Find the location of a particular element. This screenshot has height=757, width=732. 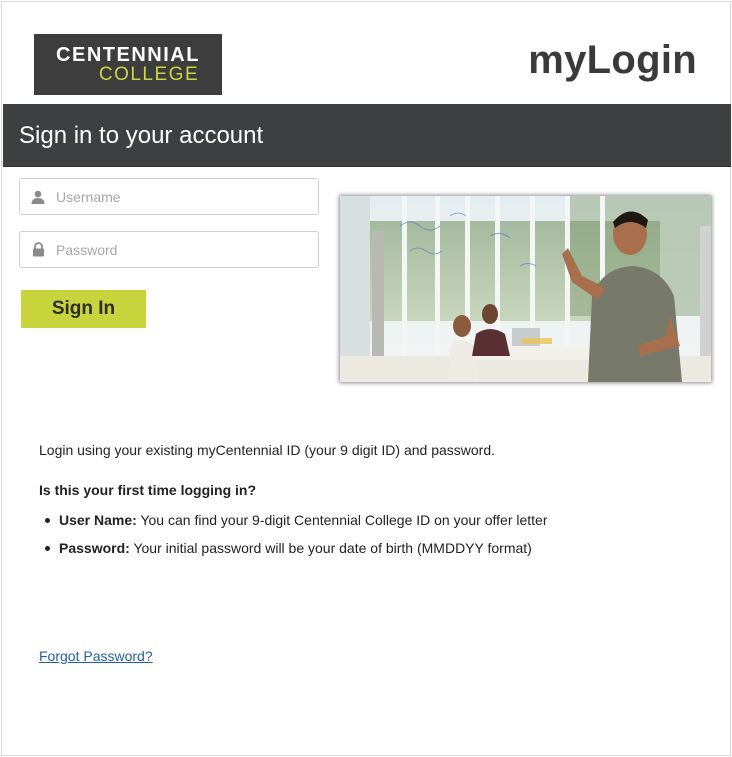

centennial-college-logo: CENTENNIAL COLLEGE is located at coordinates (128, 64).